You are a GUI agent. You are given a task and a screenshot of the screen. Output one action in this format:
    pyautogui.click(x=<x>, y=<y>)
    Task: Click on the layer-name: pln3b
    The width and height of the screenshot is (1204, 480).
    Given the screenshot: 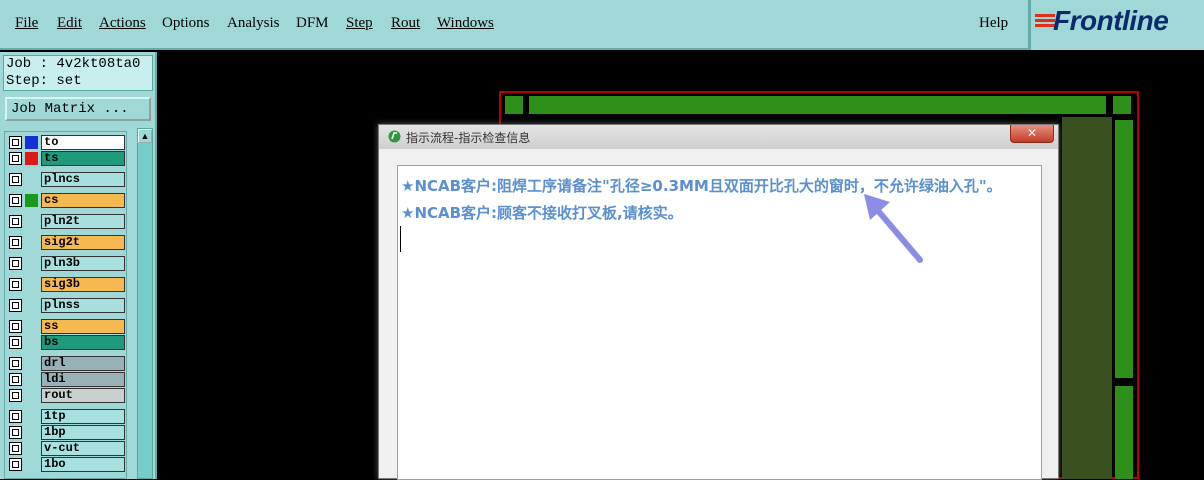 What is the action you would take?
    pyautogui.click(x=83, y=263)
    